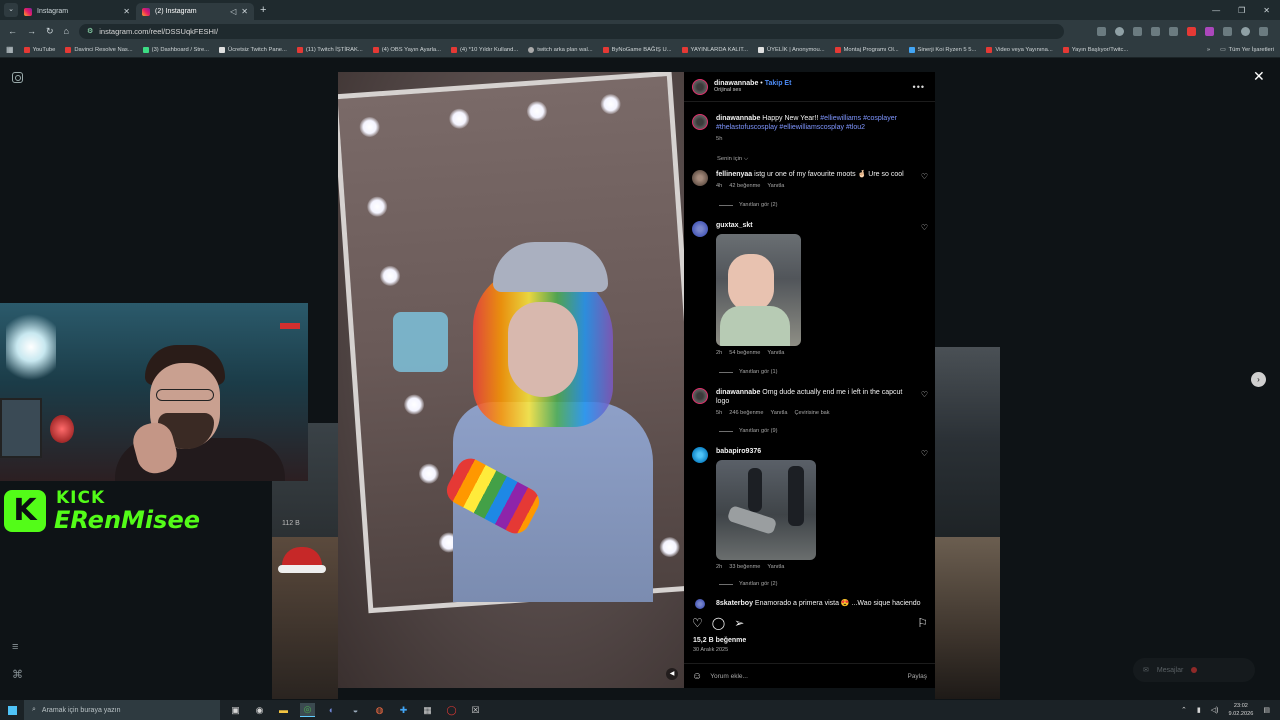 The image size is (1280, 720). What do you see at coordinates (748, 431) in the screenshot?
I see `view-replies-button: Yanıtları gör (9)` at bounding box center [748, 431].